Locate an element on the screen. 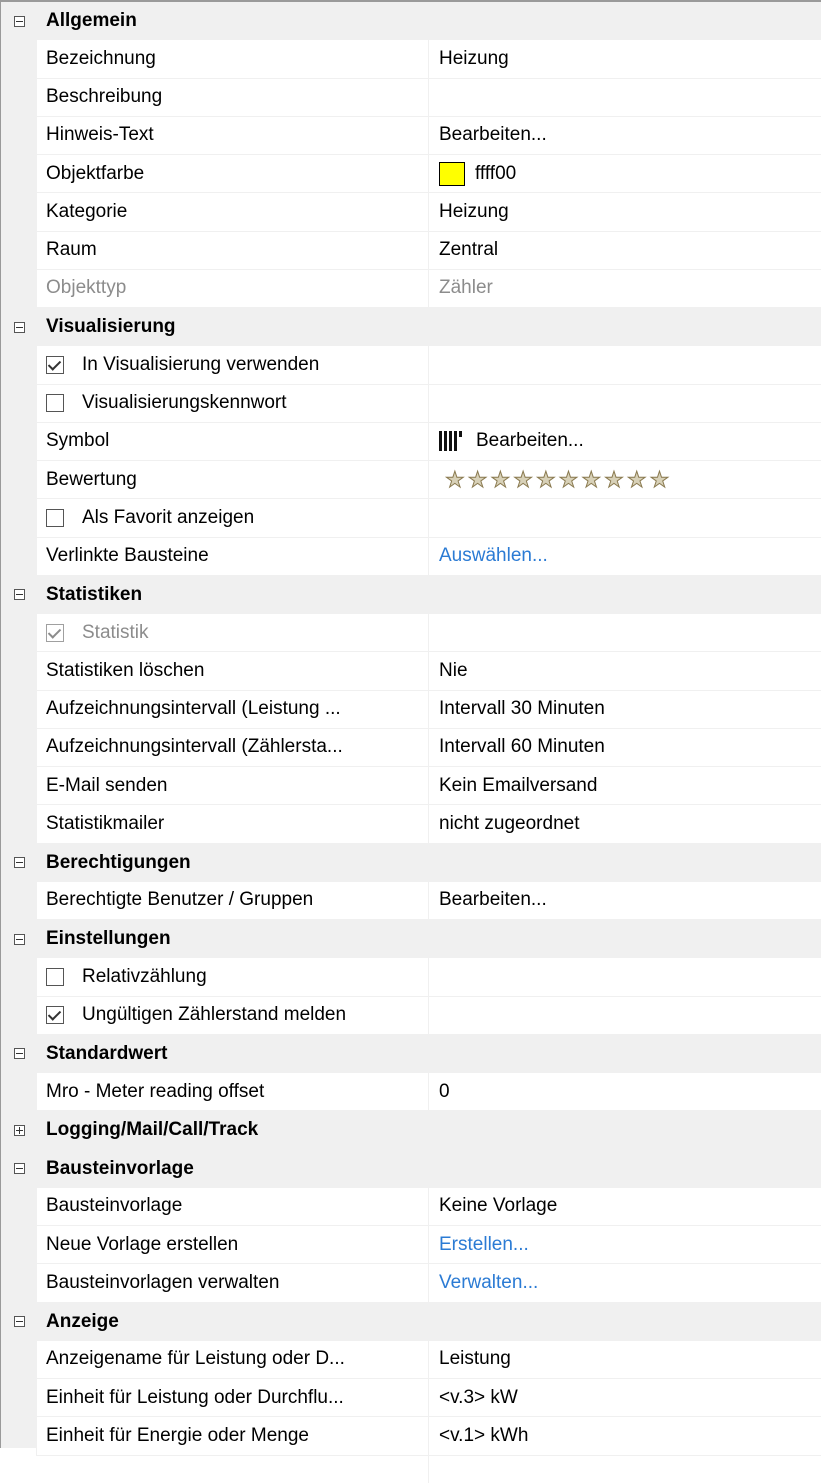  property-name-cell: Als Favorit anzeigen is located at coordinates (233, 518).